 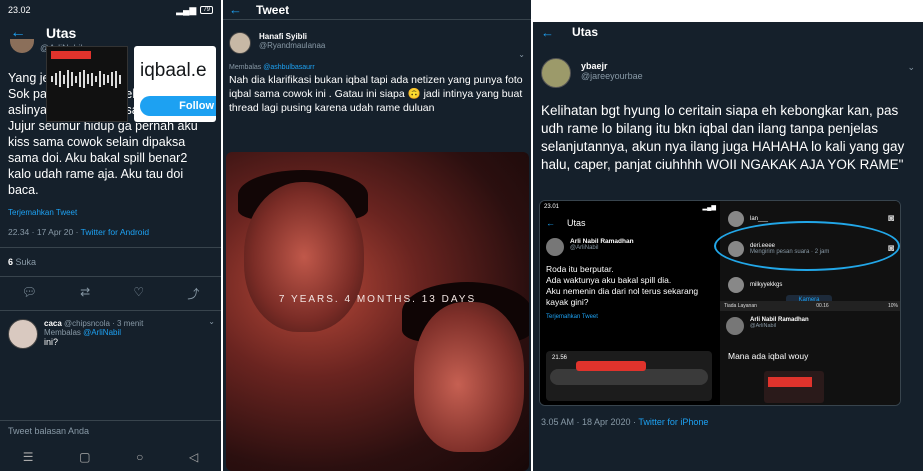 What do you see at coordinates (673, 422) in the screenshot?
I see `tweet-source: Twitter for iPhone` at bounding box center [673, 422].